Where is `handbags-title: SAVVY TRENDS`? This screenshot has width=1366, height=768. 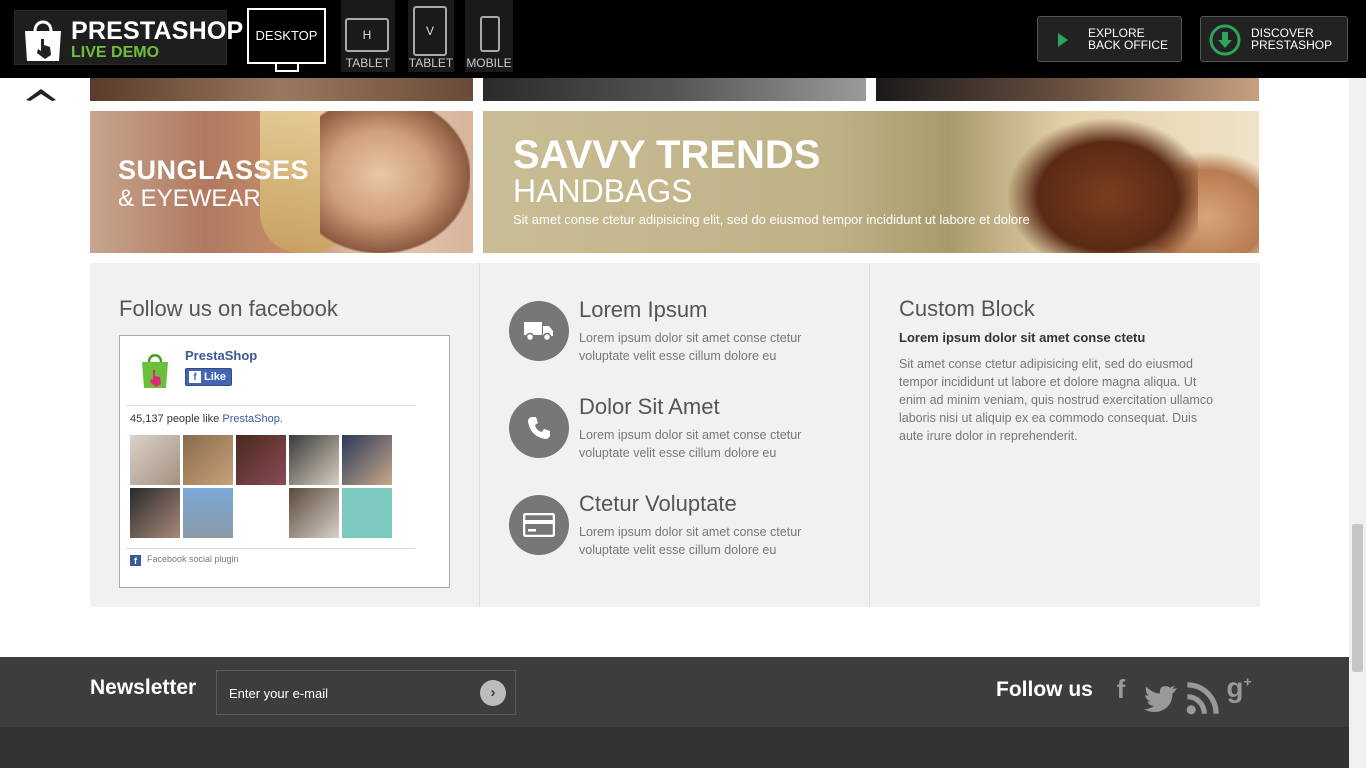 handbags-title: SAVVY TRENDS is located at coordinates (667, 155).